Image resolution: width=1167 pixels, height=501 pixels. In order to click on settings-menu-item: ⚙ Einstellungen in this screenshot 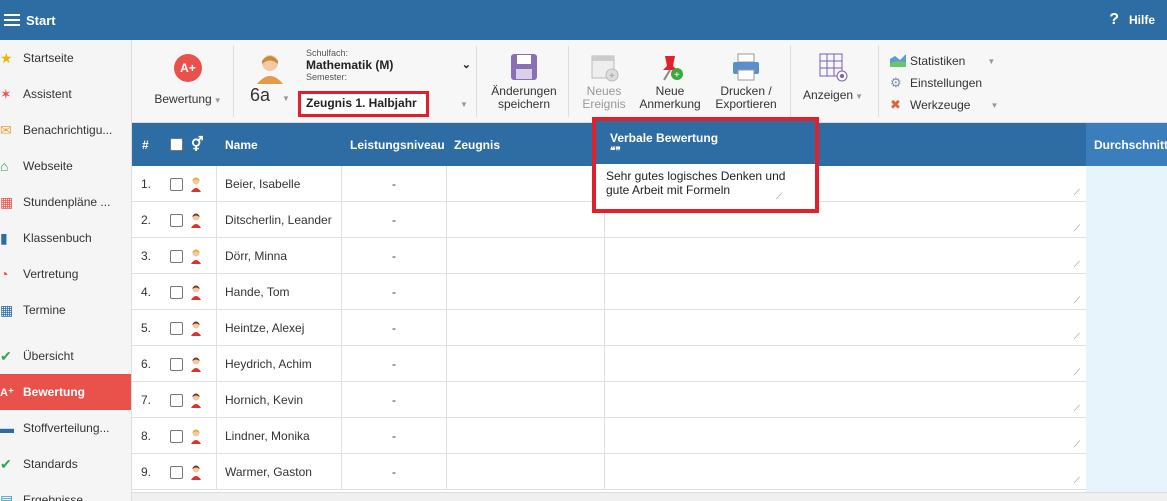, I will do `click(944, 83)`.